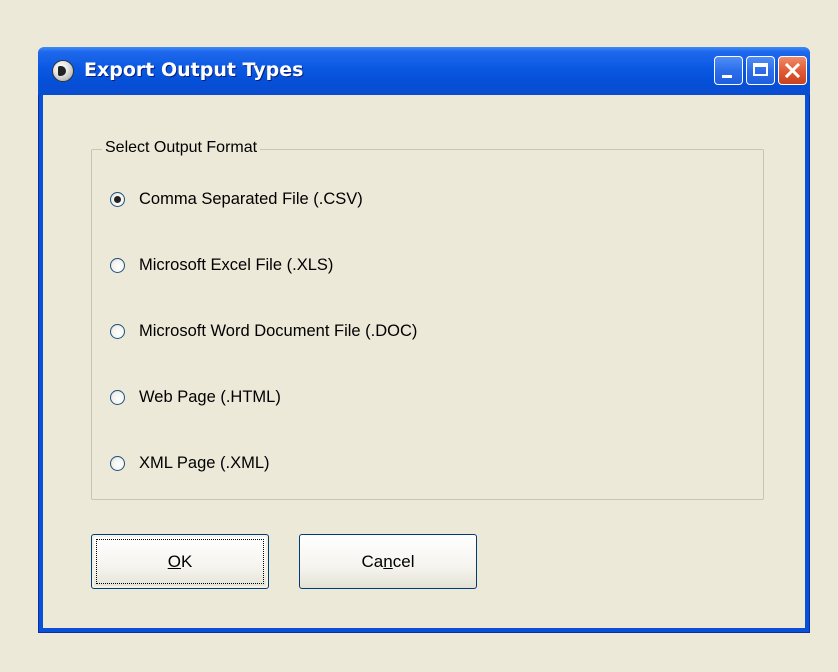  What do you see at coordinates (728, 70) in the screenshot?
I see `minimize-button` at bounding box center [728, 70].